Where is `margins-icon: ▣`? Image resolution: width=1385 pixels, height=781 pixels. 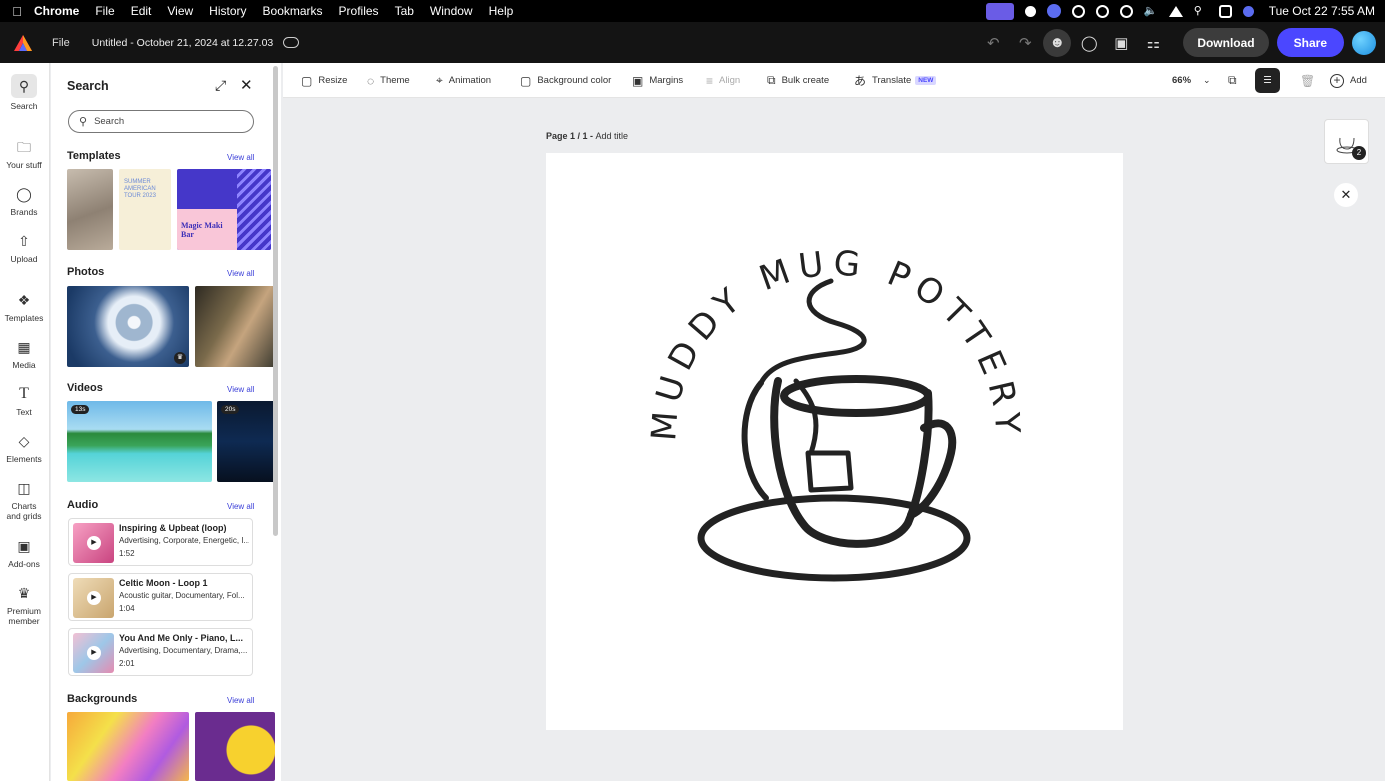
margins-icon: ▣ is located at coordinates (638, 80).